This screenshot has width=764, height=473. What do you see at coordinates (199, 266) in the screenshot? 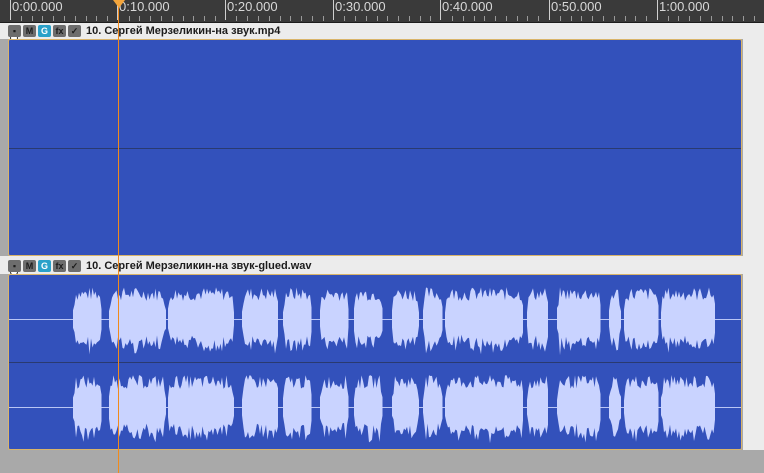
I see `item-name: 10. Сергей Мерзеликин-на звук-glued.wav` at bounding box center [199, 266].